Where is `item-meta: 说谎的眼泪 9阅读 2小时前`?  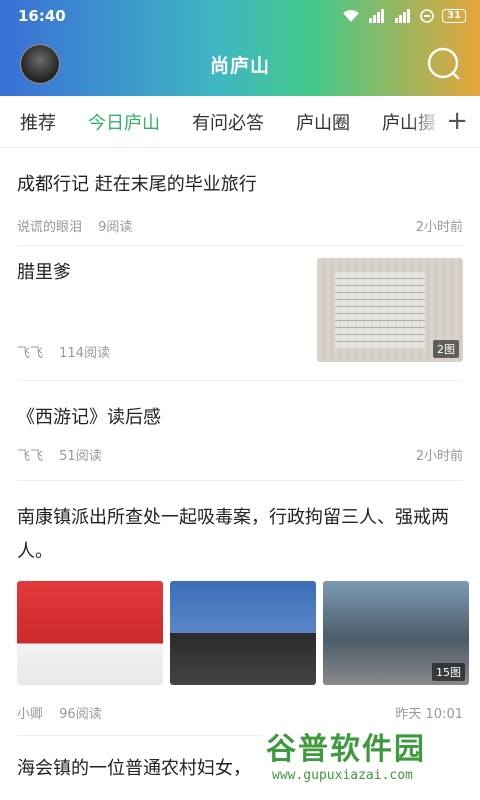
item-meta: 说谎的眼泪 9阅读 2小时前 is located at coordinates (240, 225).